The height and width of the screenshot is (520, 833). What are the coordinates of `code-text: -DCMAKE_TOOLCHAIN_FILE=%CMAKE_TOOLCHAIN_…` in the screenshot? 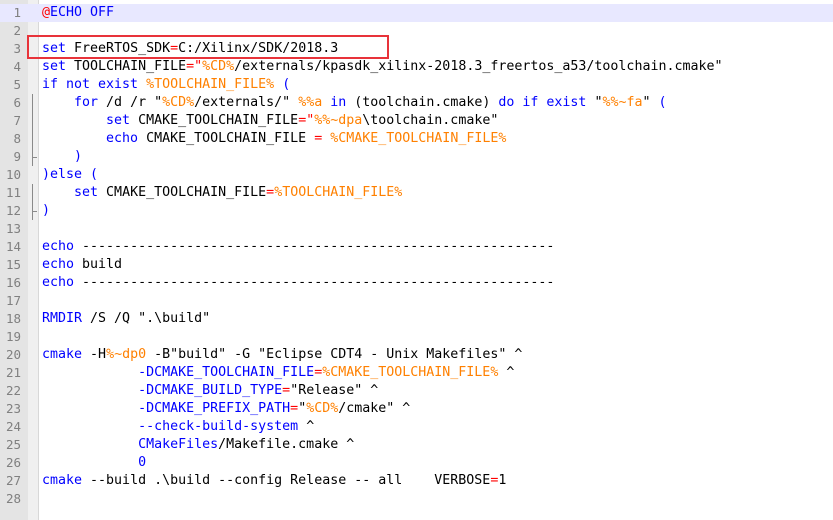 It's located at (278, 373).